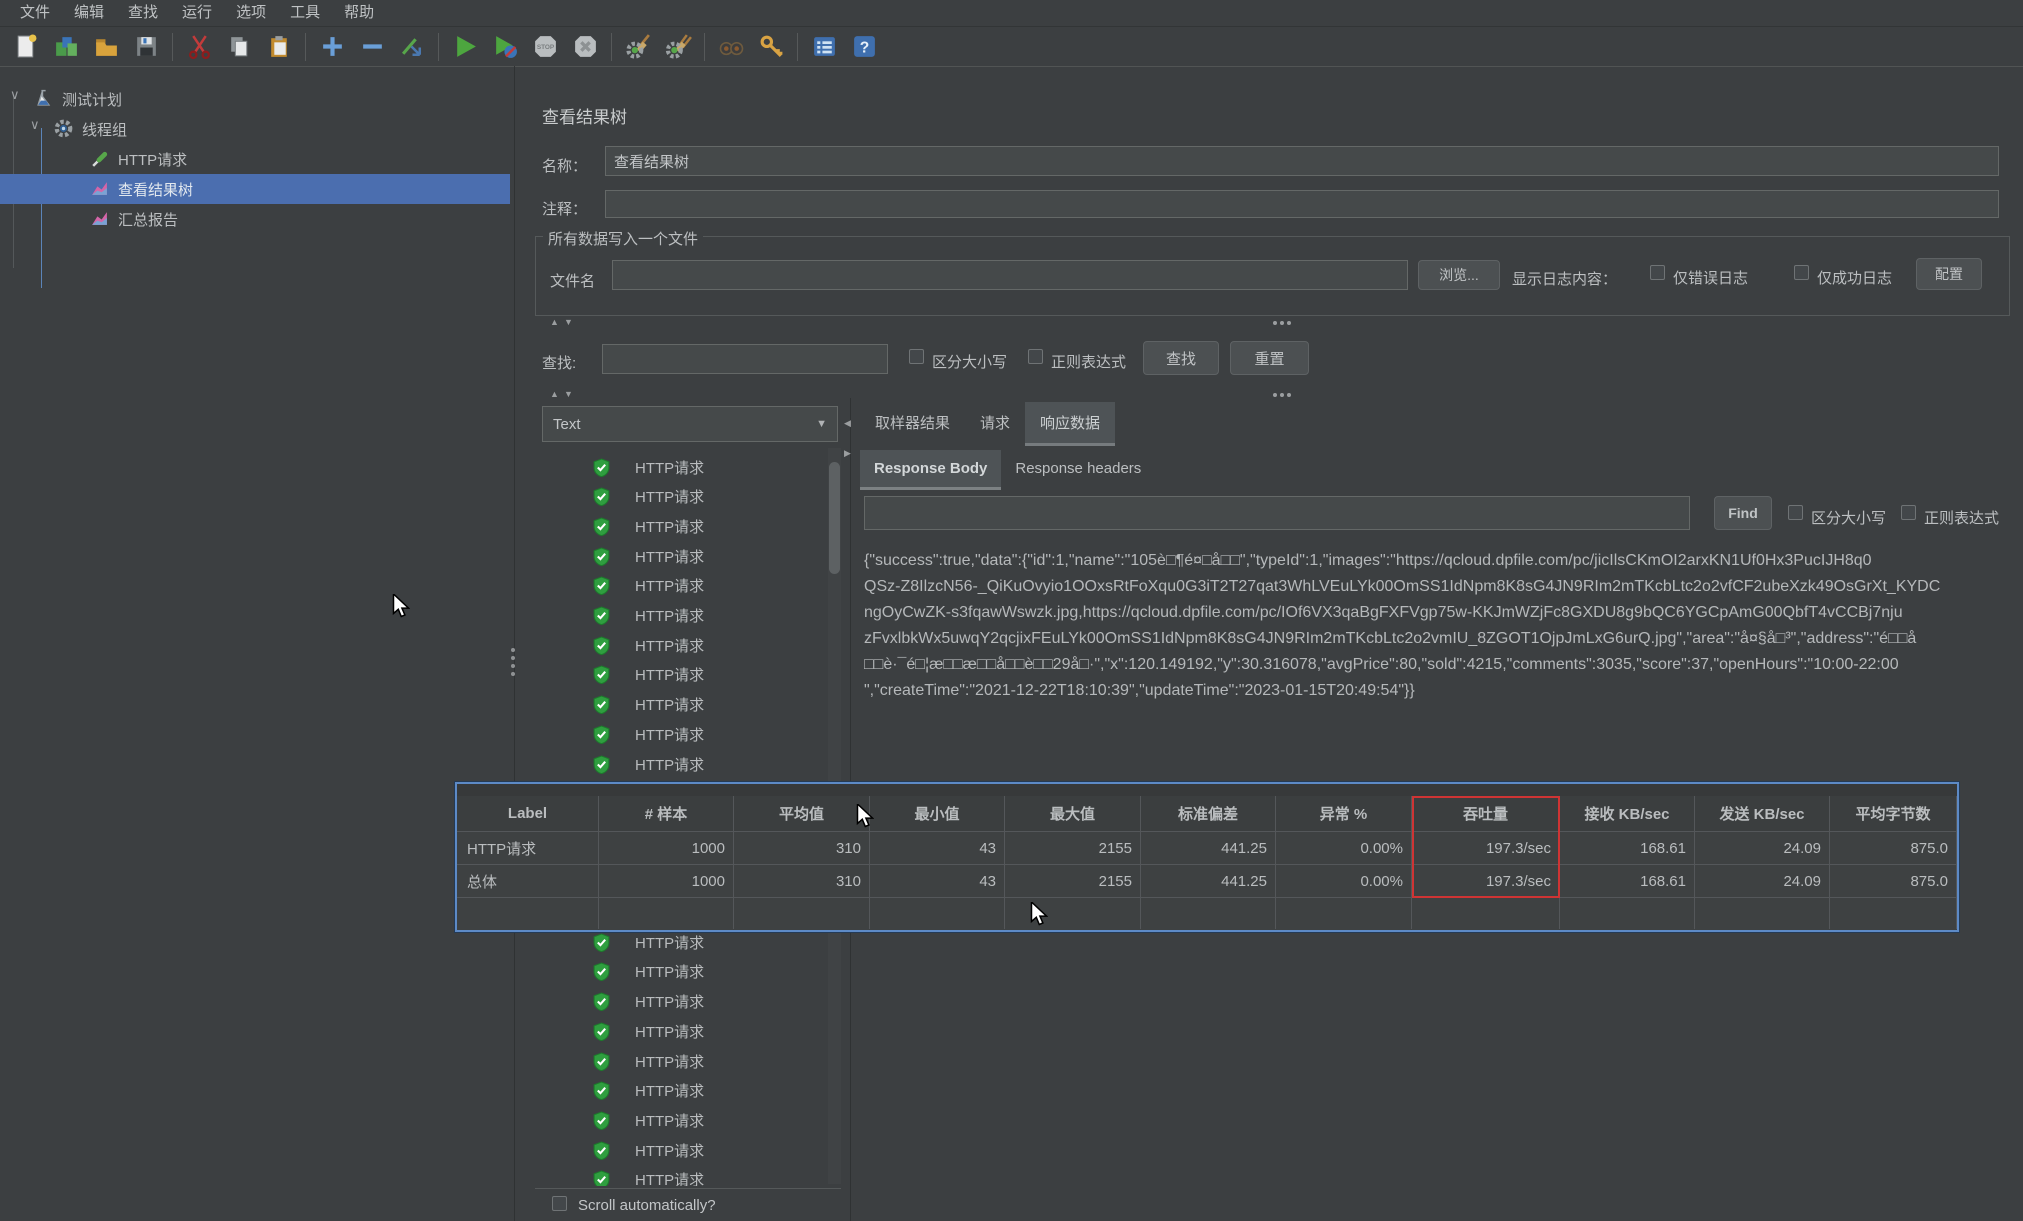  What do you see at coordinates (305, 13) in the screenshot?
I see `menu-item-5: 工具` at bounding box center [305, 13].